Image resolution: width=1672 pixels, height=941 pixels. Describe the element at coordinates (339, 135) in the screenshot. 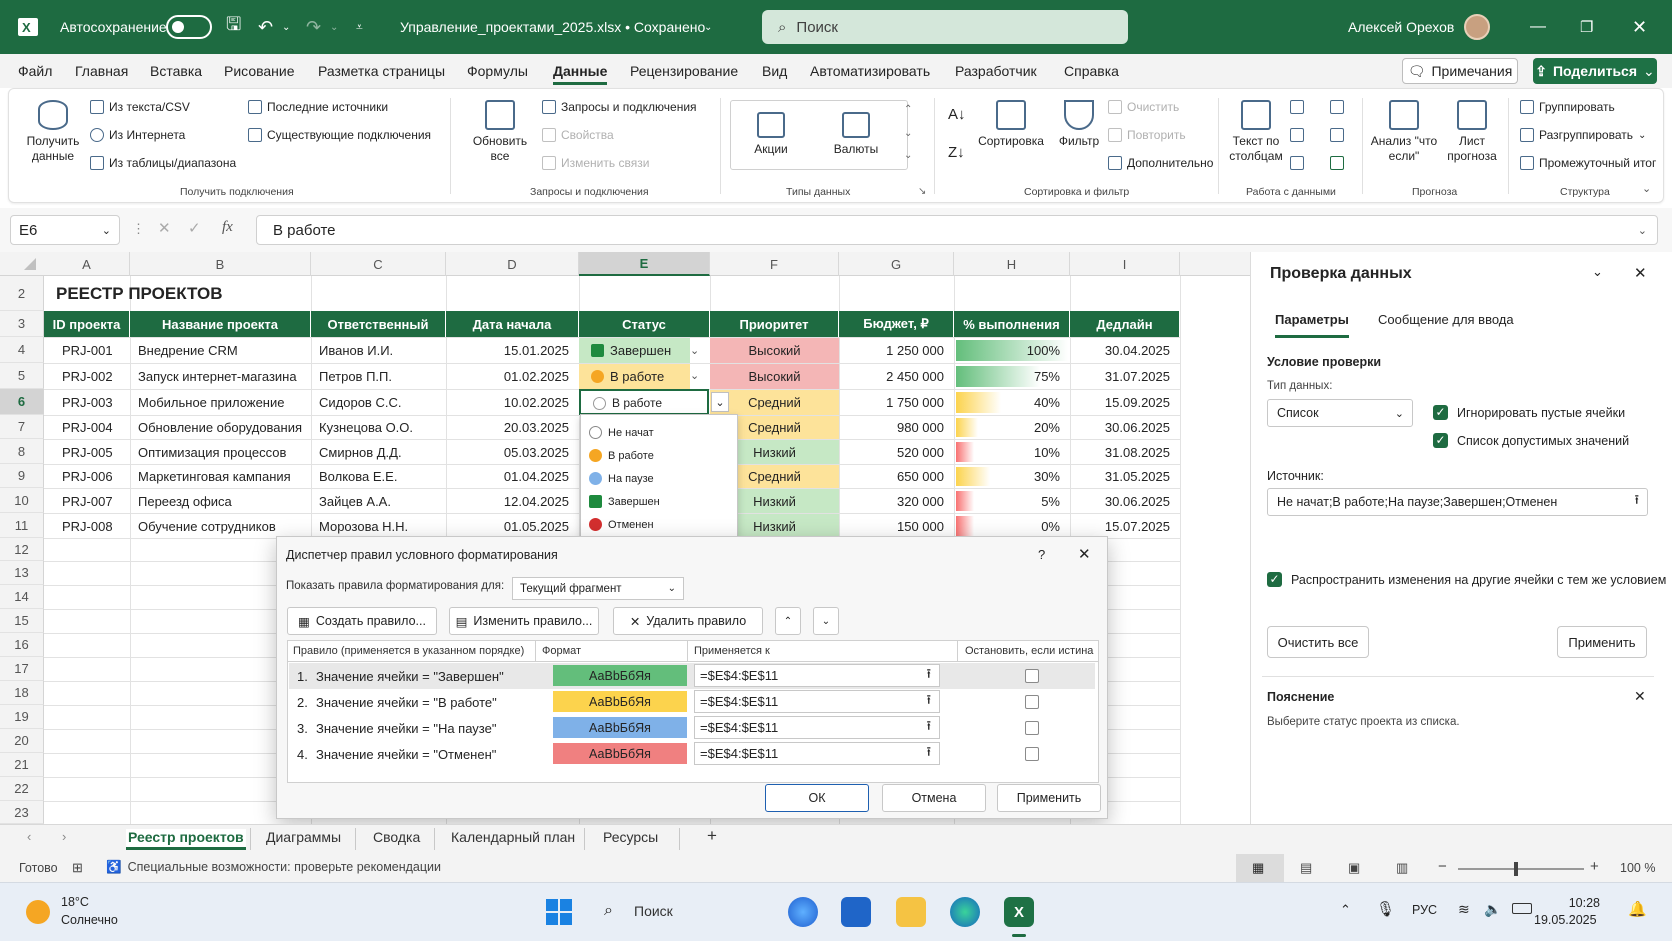

I see `existing-connections-button: Существующие подключения` at that location.